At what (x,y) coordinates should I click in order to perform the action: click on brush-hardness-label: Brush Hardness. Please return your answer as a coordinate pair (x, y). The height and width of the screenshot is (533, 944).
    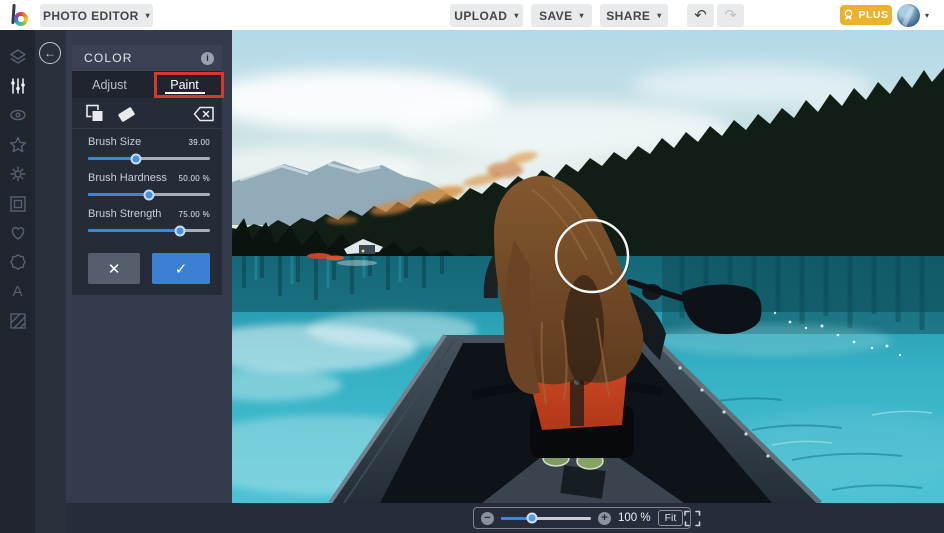
    Looking at the image, I should click on (127, 178).